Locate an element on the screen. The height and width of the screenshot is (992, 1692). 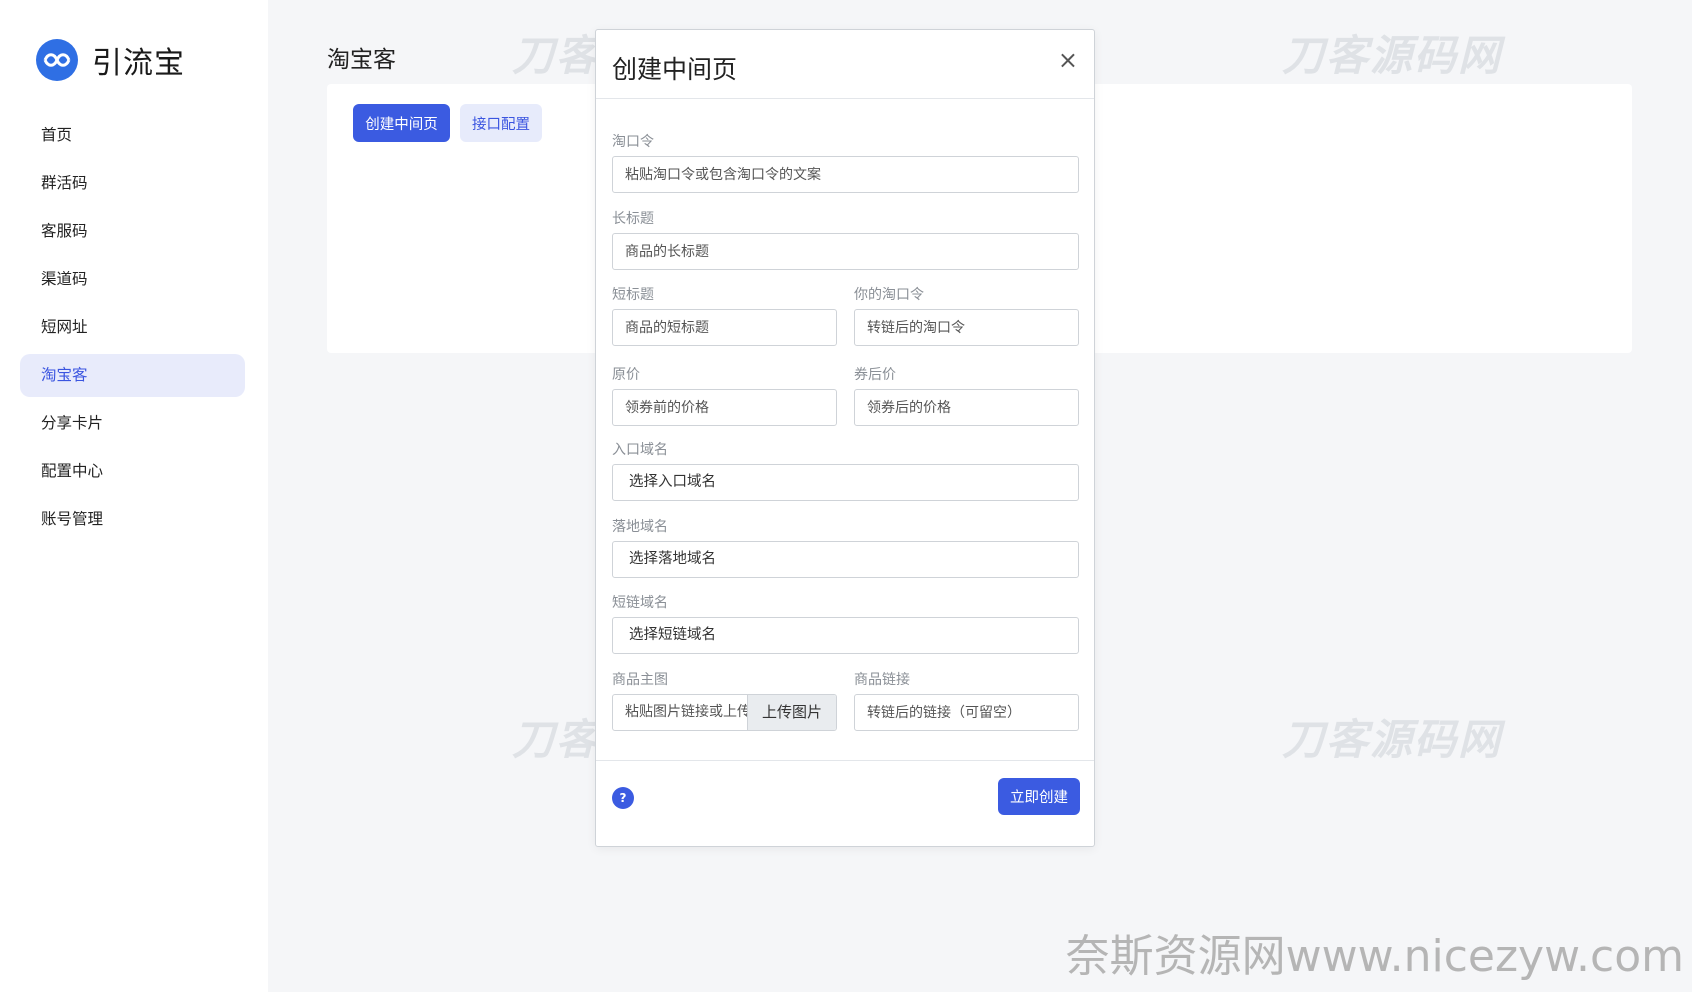
sidebar-item-account: 账号管理 is located at coordinates (132, 519).